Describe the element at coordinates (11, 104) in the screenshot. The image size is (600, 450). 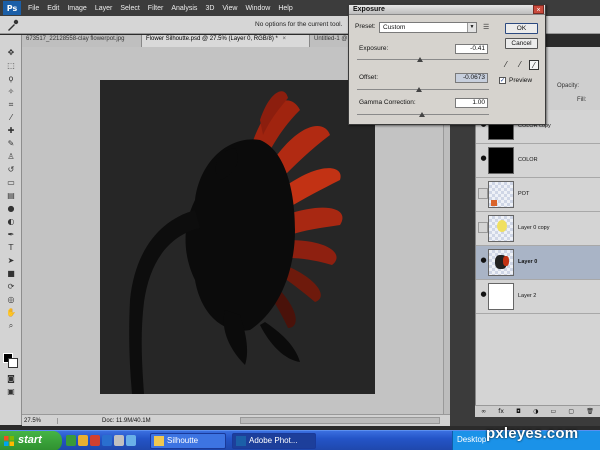
I see `crop-tool-icon: ⌗` at that location.